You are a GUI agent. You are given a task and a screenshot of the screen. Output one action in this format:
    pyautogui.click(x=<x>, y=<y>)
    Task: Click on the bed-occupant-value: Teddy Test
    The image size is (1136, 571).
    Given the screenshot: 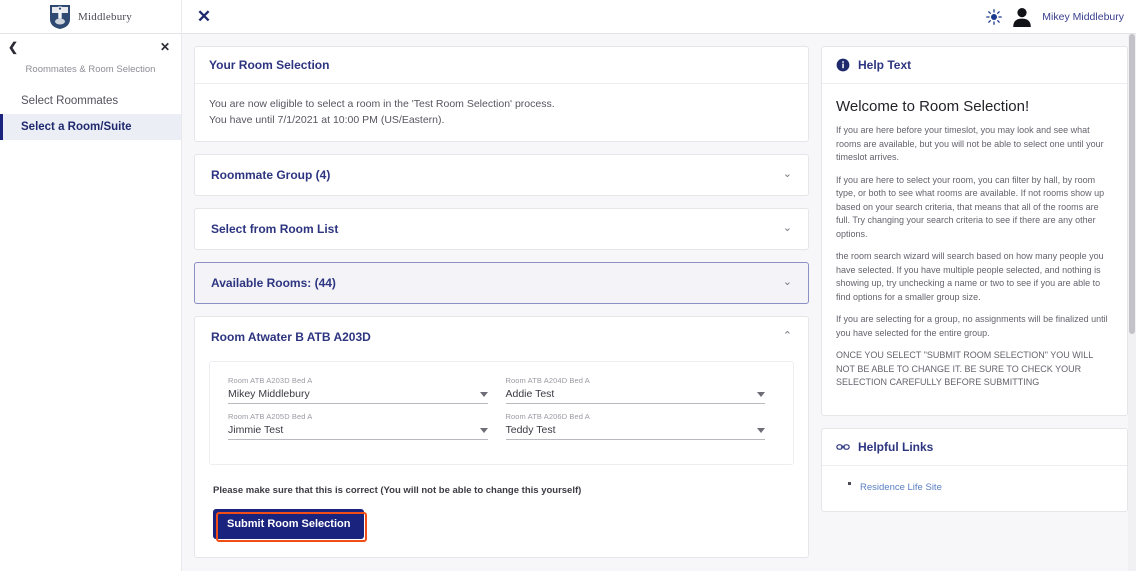 What is the action you would take?
    pyautogui.click(x=530, y=429)
    